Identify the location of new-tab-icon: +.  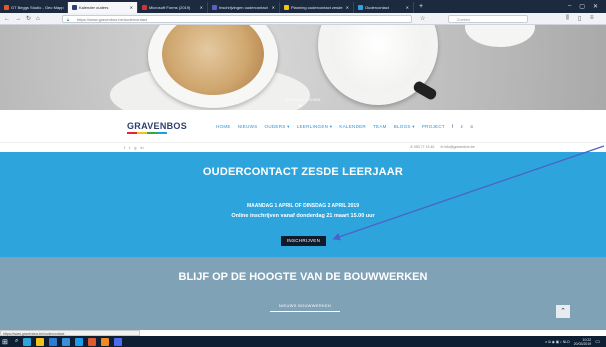
(418, 6).